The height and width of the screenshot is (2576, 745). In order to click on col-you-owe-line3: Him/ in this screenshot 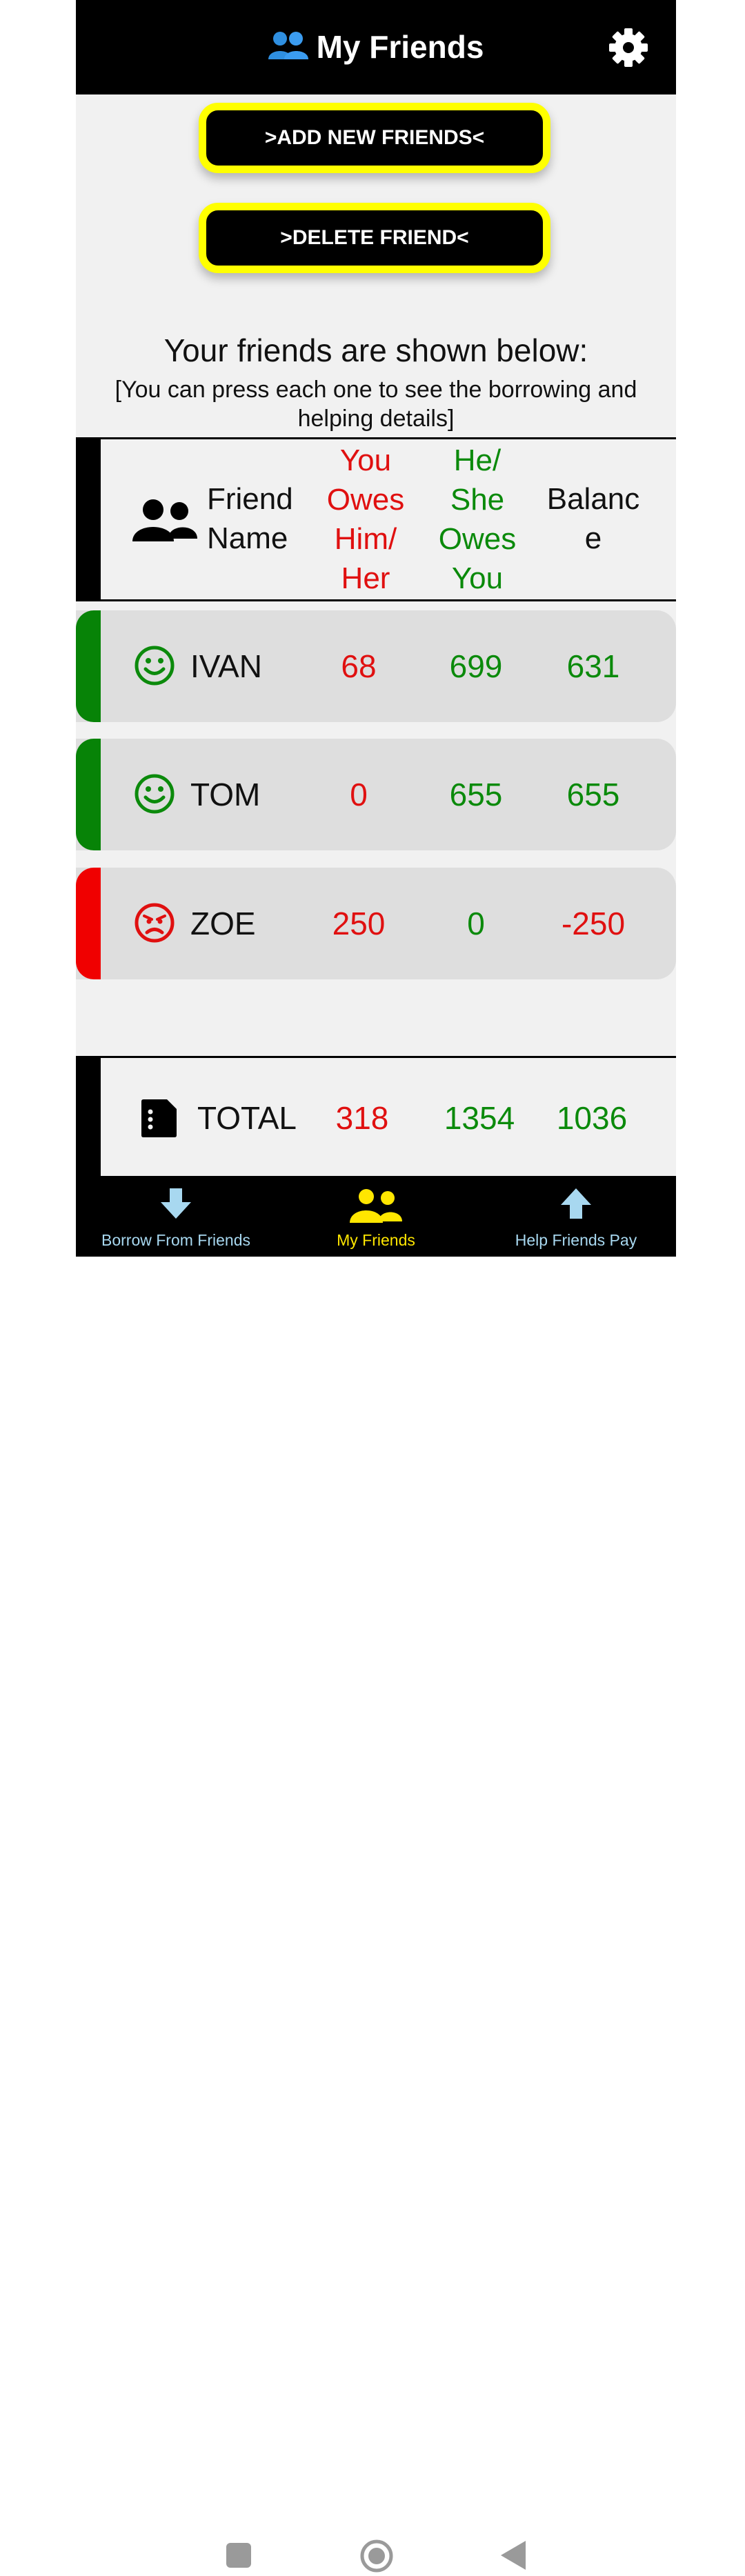, I will do `click(365, 539)`.